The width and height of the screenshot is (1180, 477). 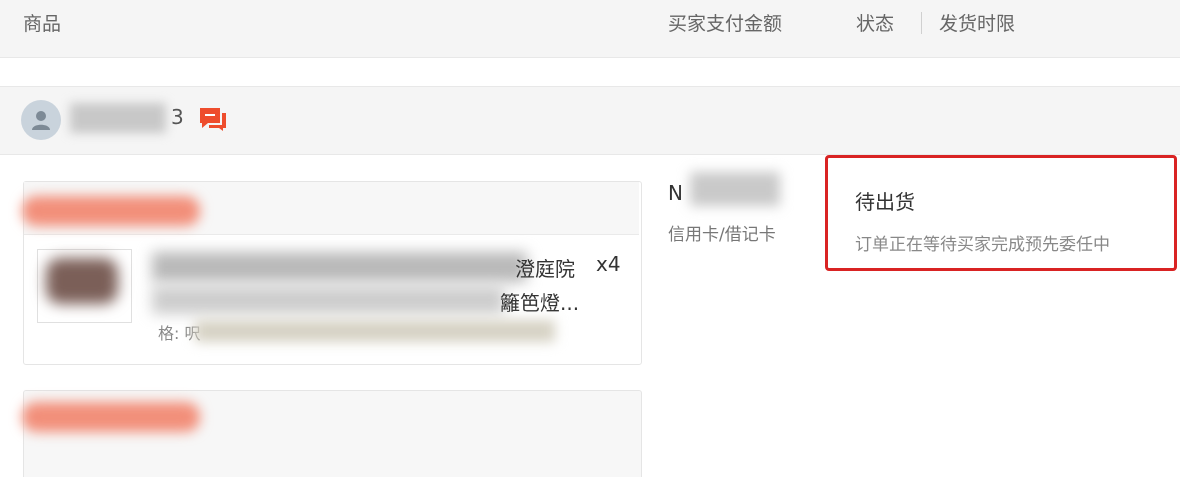 What do you see at coordinates (921, 23) in the screenshot?
I see `header-divider` at bounding box center [921, 23].